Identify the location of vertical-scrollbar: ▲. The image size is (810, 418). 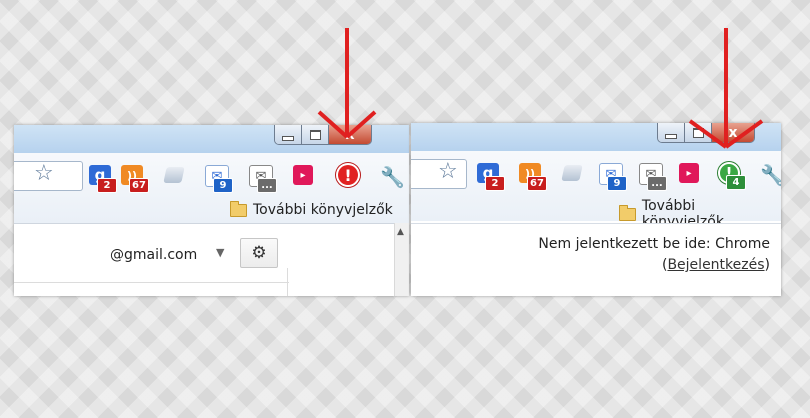
(401, 259).